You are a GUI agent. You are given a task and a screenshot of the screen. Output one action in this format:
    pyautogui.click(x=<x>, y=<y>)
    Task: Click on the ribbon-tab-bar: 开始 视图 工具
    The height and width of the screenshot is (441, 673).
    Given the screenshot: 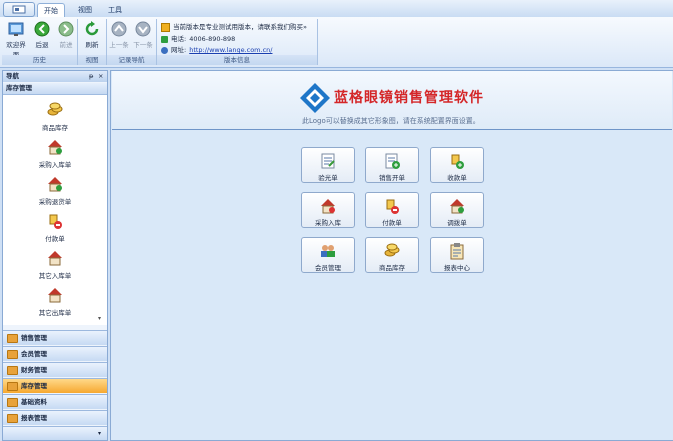 What is the action you would take?
    pyautogui.click(x=336, y=9)
    